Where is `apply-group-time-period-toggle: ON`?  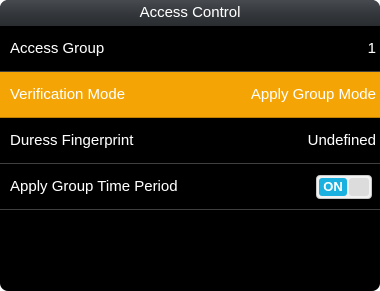
apply-group-time-period-toggle: ON is located at coordinates (344, 187).